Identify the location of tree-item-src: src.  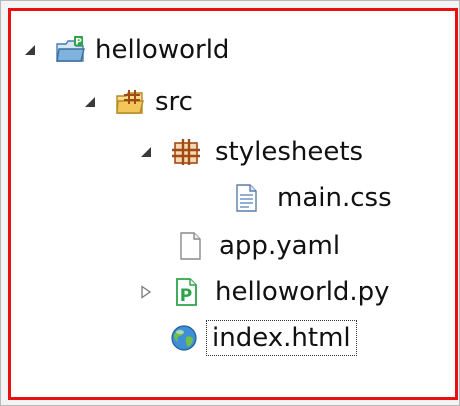
(138, 102).